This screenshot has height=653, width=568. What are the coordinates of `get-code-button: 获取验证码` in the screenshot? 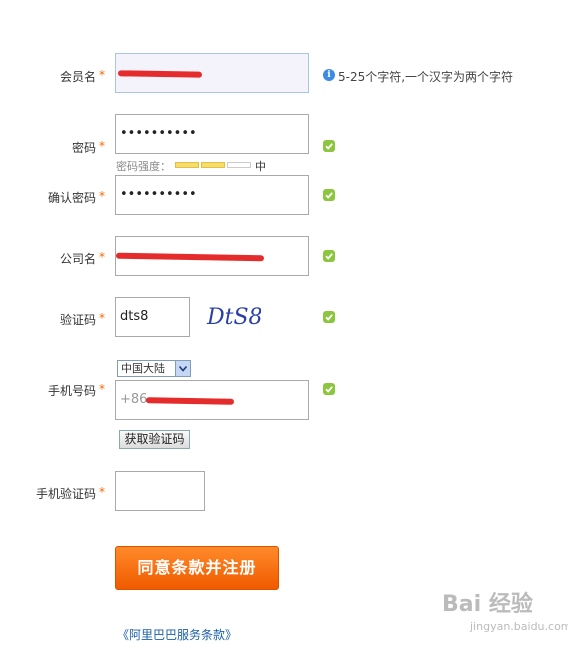 It's located at (154, 439).